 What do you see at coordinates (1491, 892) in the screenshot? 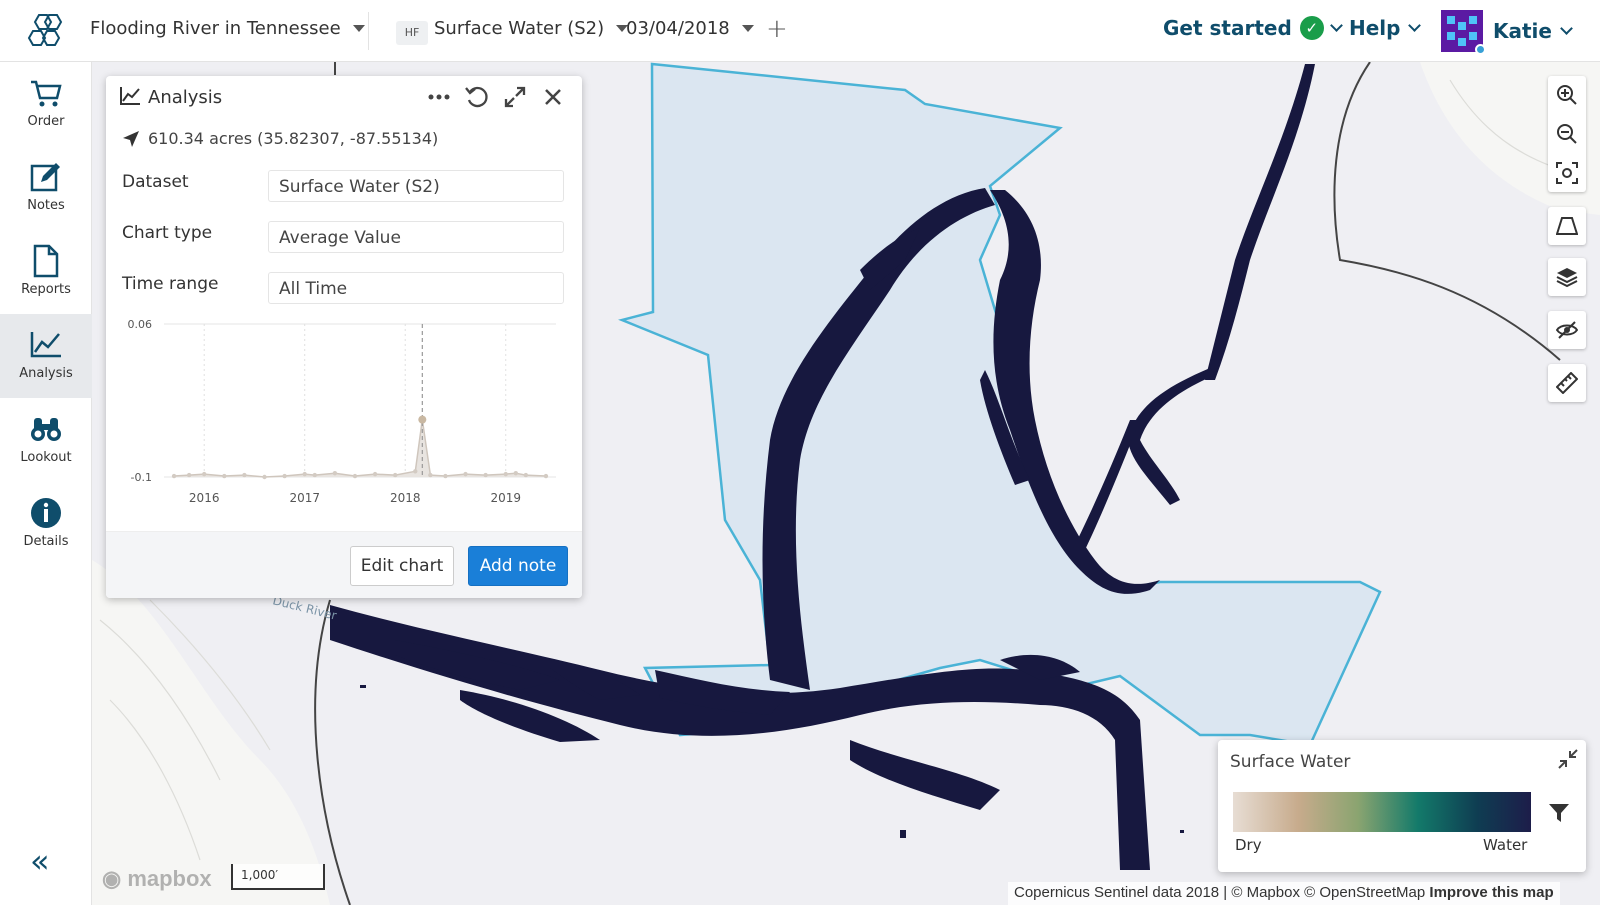
I see `improve-map-link: Improve this map` at bounding box center [1491, 892].